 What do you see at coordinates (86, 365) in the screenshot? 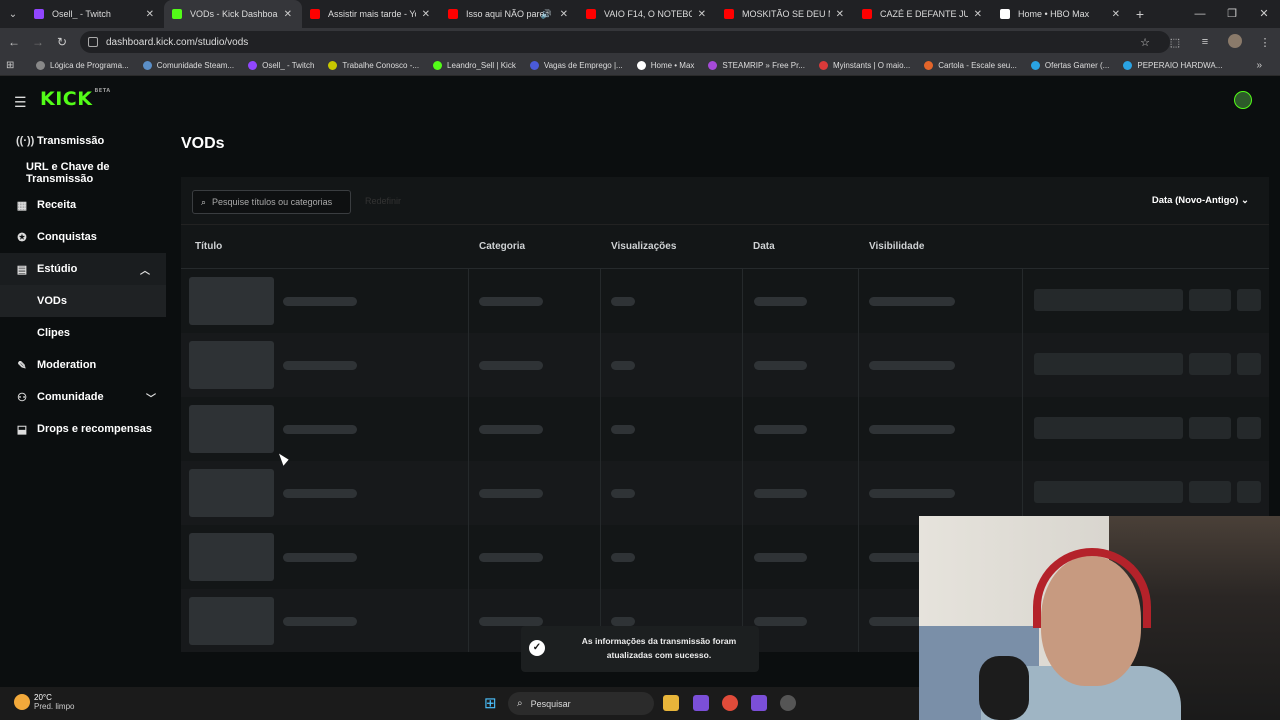
I see `sidebar-item-moderation: ✎ Moderation` at bounding box center [86, 365].